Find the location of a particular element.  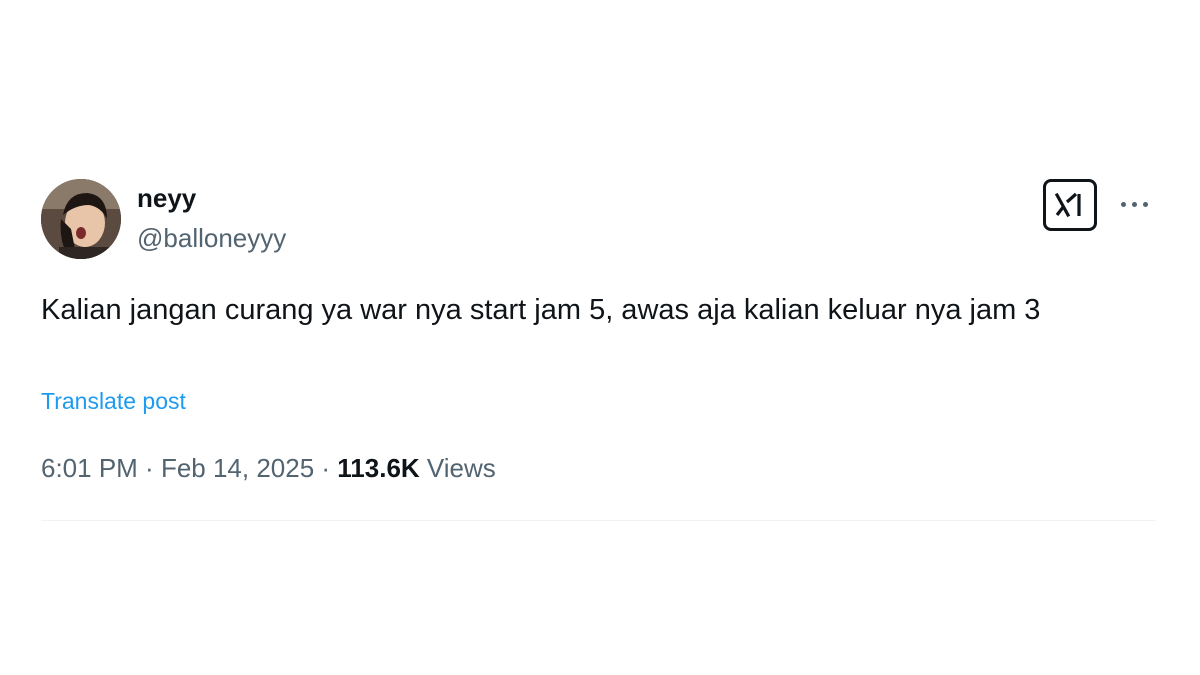

grok-icon is located at coordinates (1067, 205).